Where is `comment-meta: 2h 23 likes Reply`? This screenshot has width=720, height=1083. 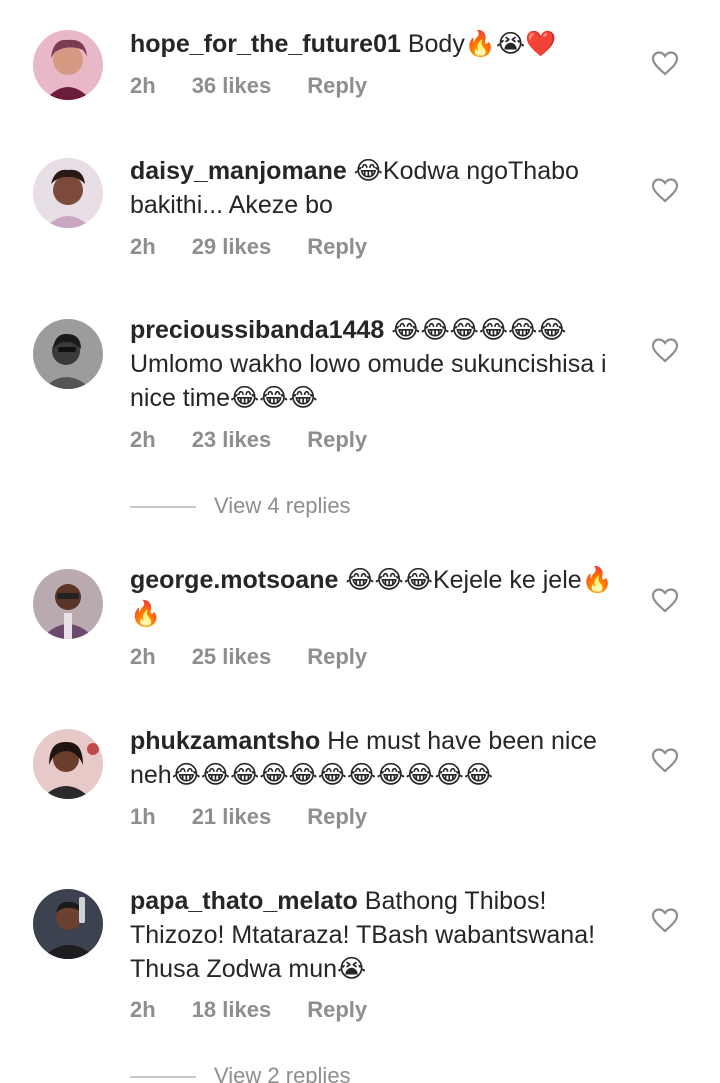 comment-meta: 2h 23 likes Reply is located at coordinates (248, 440).